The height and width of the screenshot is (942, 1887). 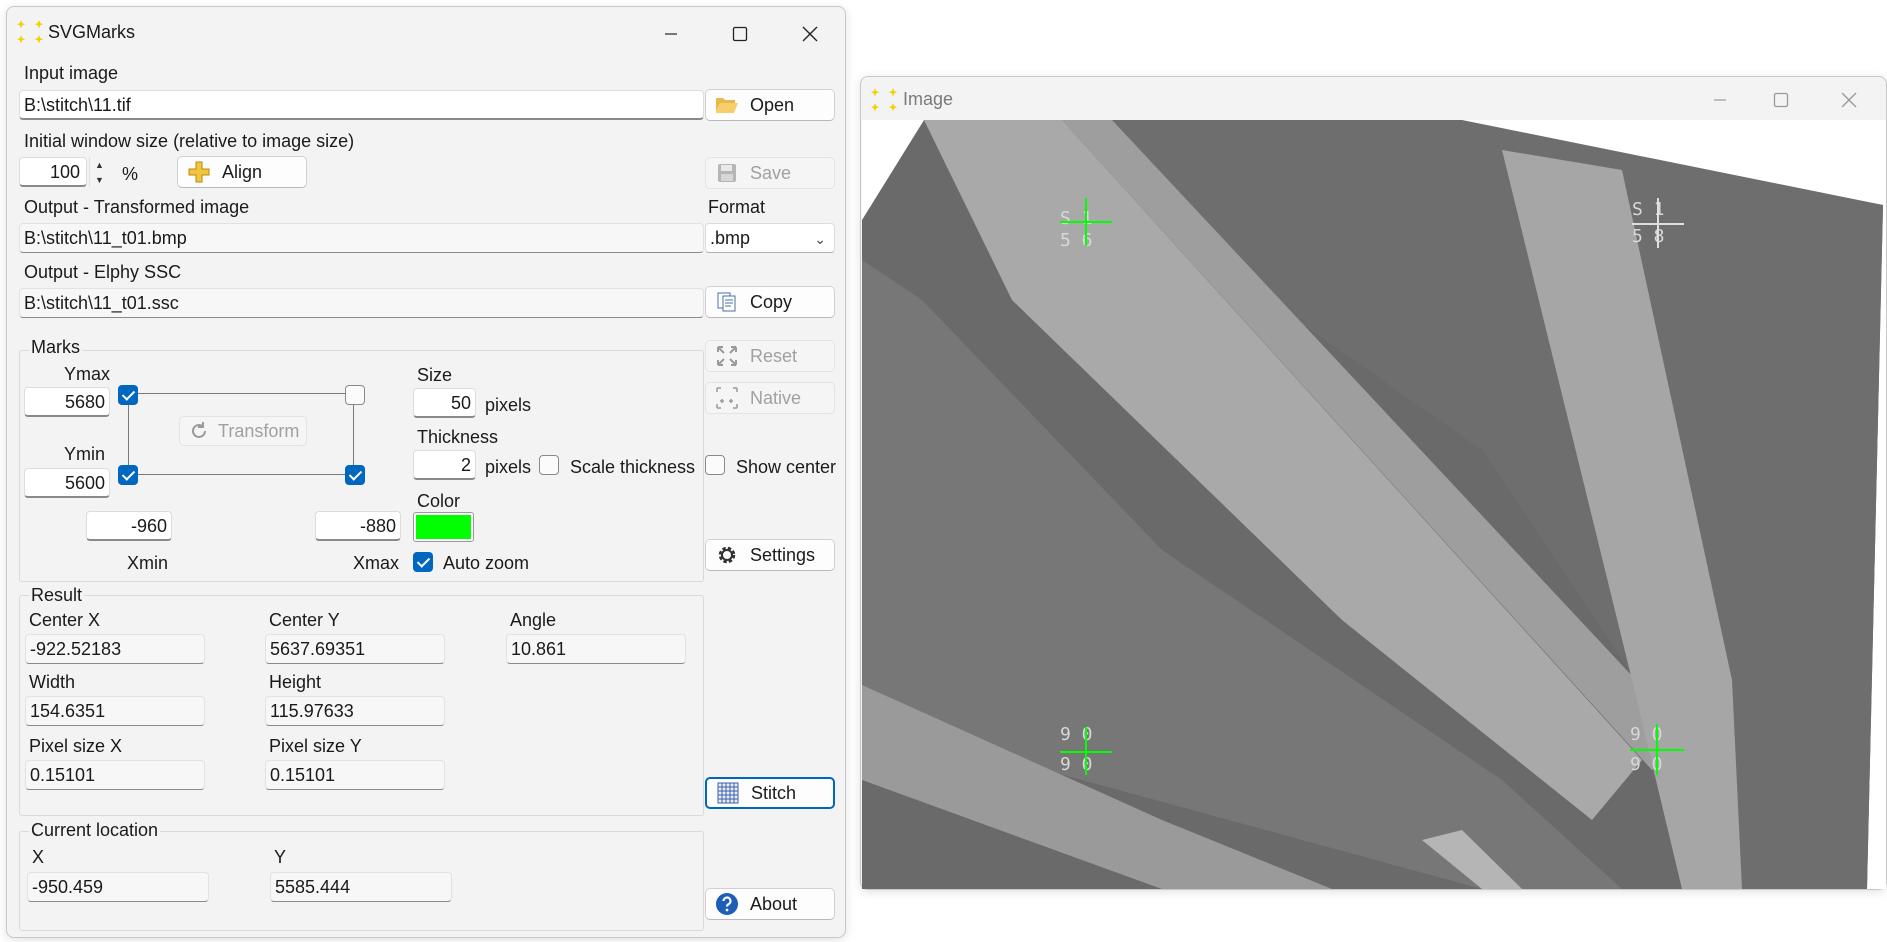 I want to click on color-swatch, so click(x=443, y=527).